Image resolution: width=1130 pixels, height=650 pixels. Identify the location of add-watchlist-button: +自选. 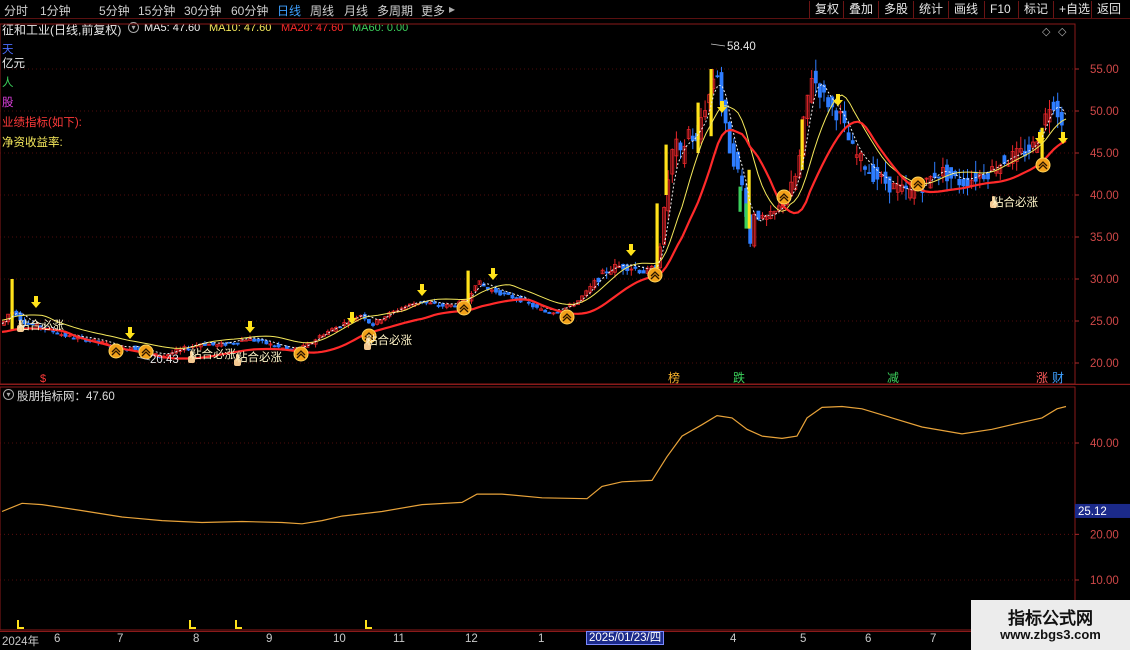
(1074, 9).